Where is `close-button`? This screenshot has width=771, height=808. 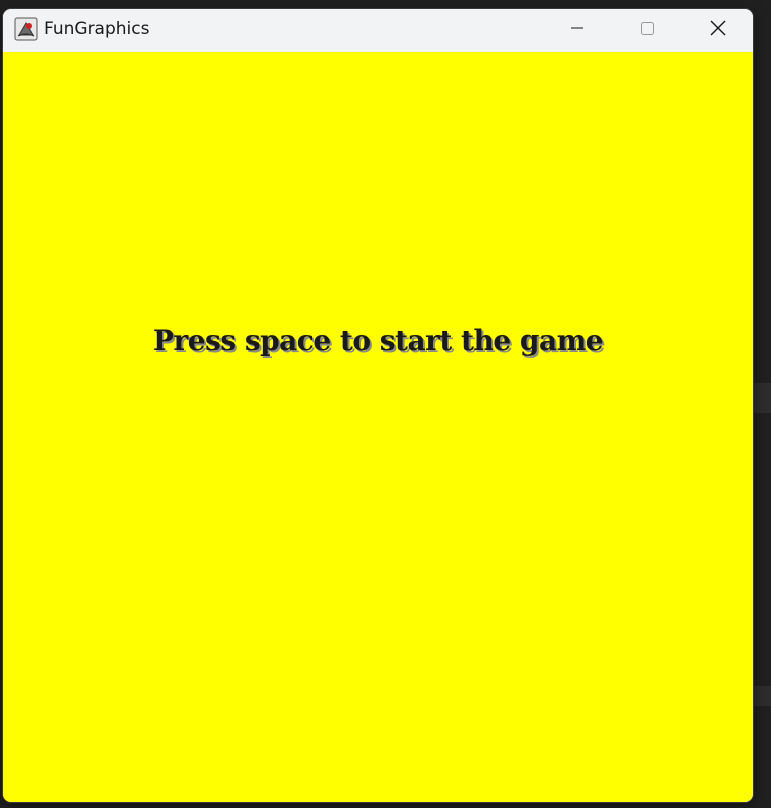
close-button is located at coordinates (718, 30).